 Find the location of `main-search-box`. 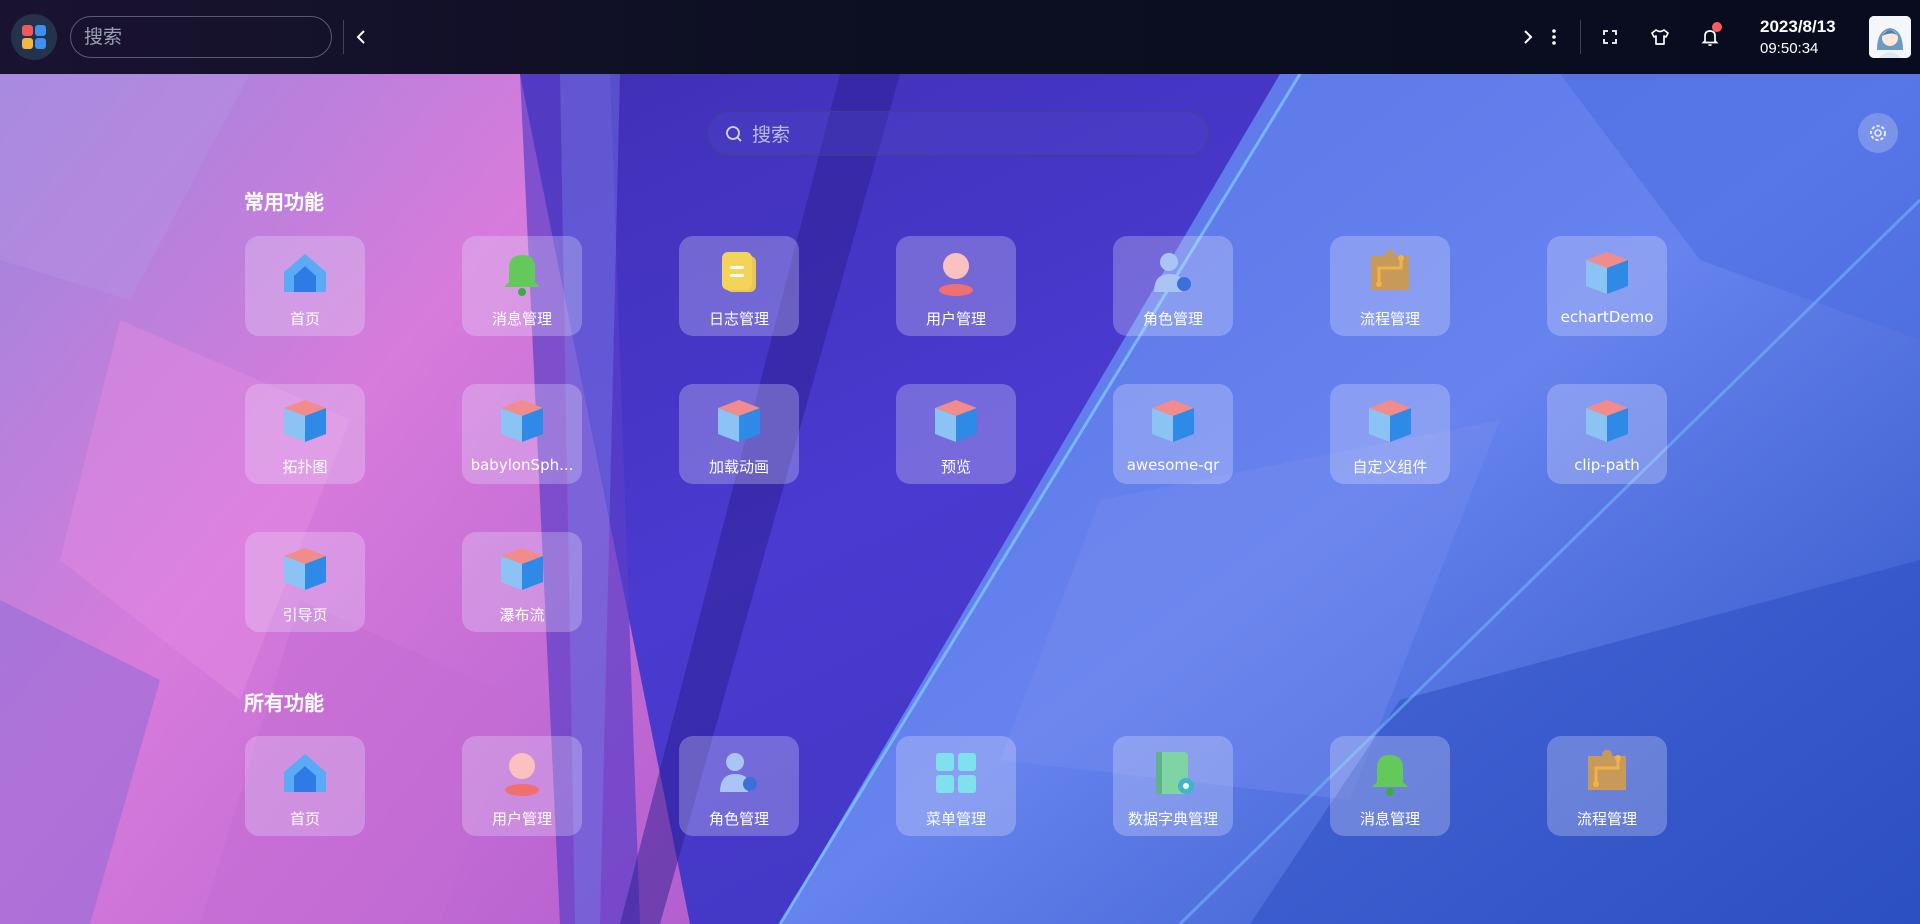

main-search-box is located at coordinates (958, 134).